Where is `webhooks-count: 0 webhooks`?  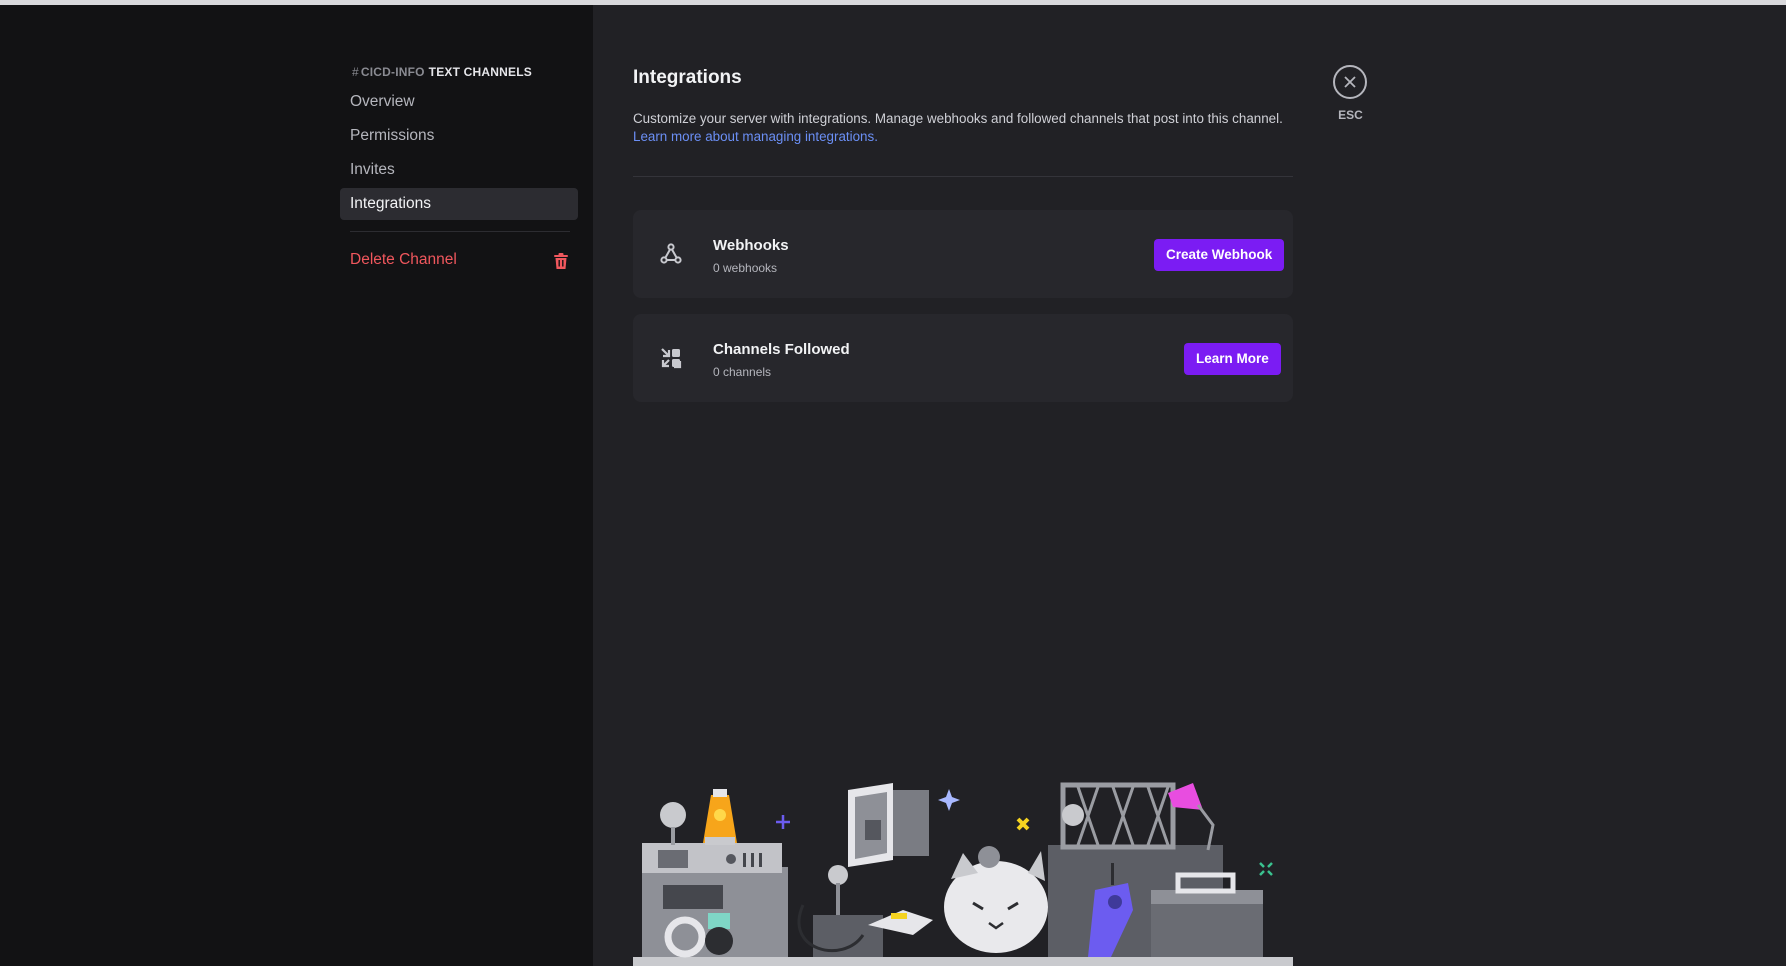
webhooks-count: 0 webhooks is located at coordinates (745, 268).